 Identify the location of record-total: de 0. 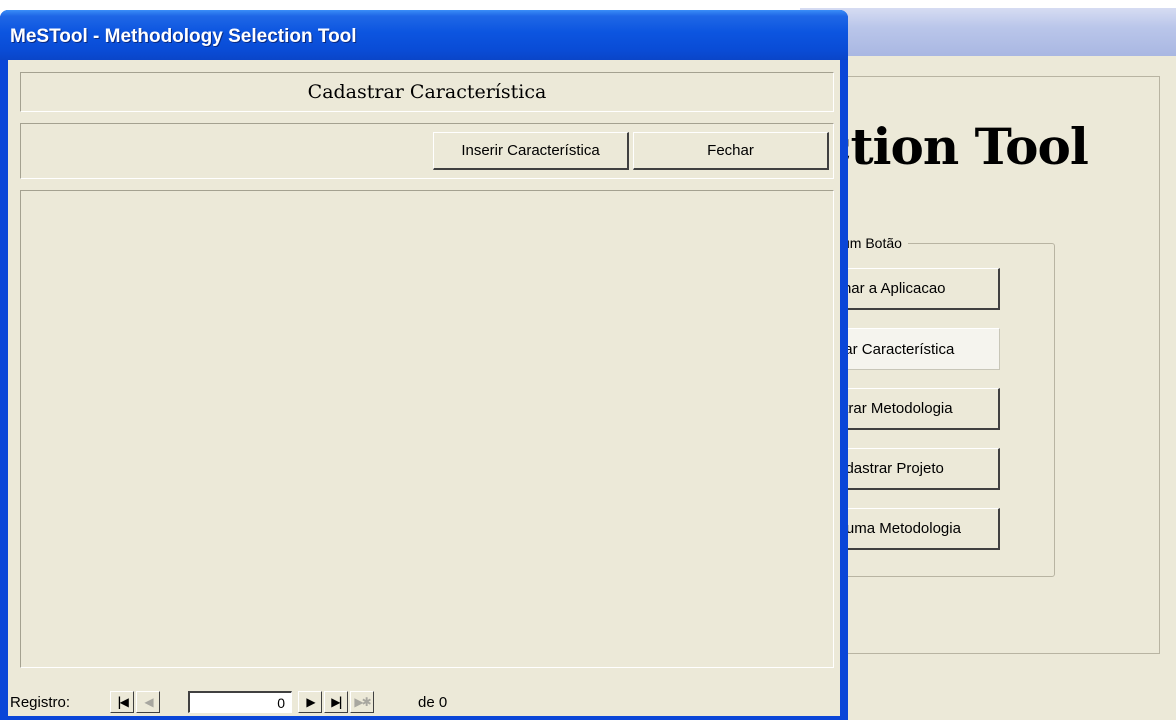
(433, 702).